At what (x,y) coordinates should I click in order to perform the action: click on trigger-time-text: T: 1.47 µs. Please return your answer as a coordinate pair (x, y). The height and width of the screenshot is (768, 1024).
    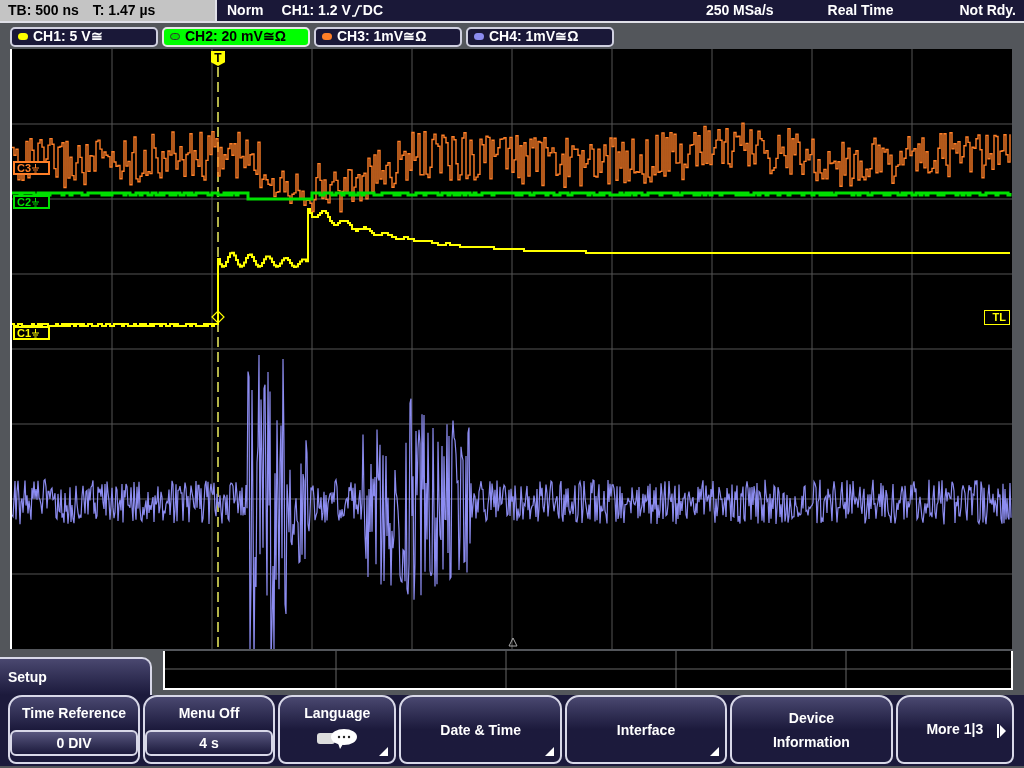
    Looking at the image, I should click on (124, 10).